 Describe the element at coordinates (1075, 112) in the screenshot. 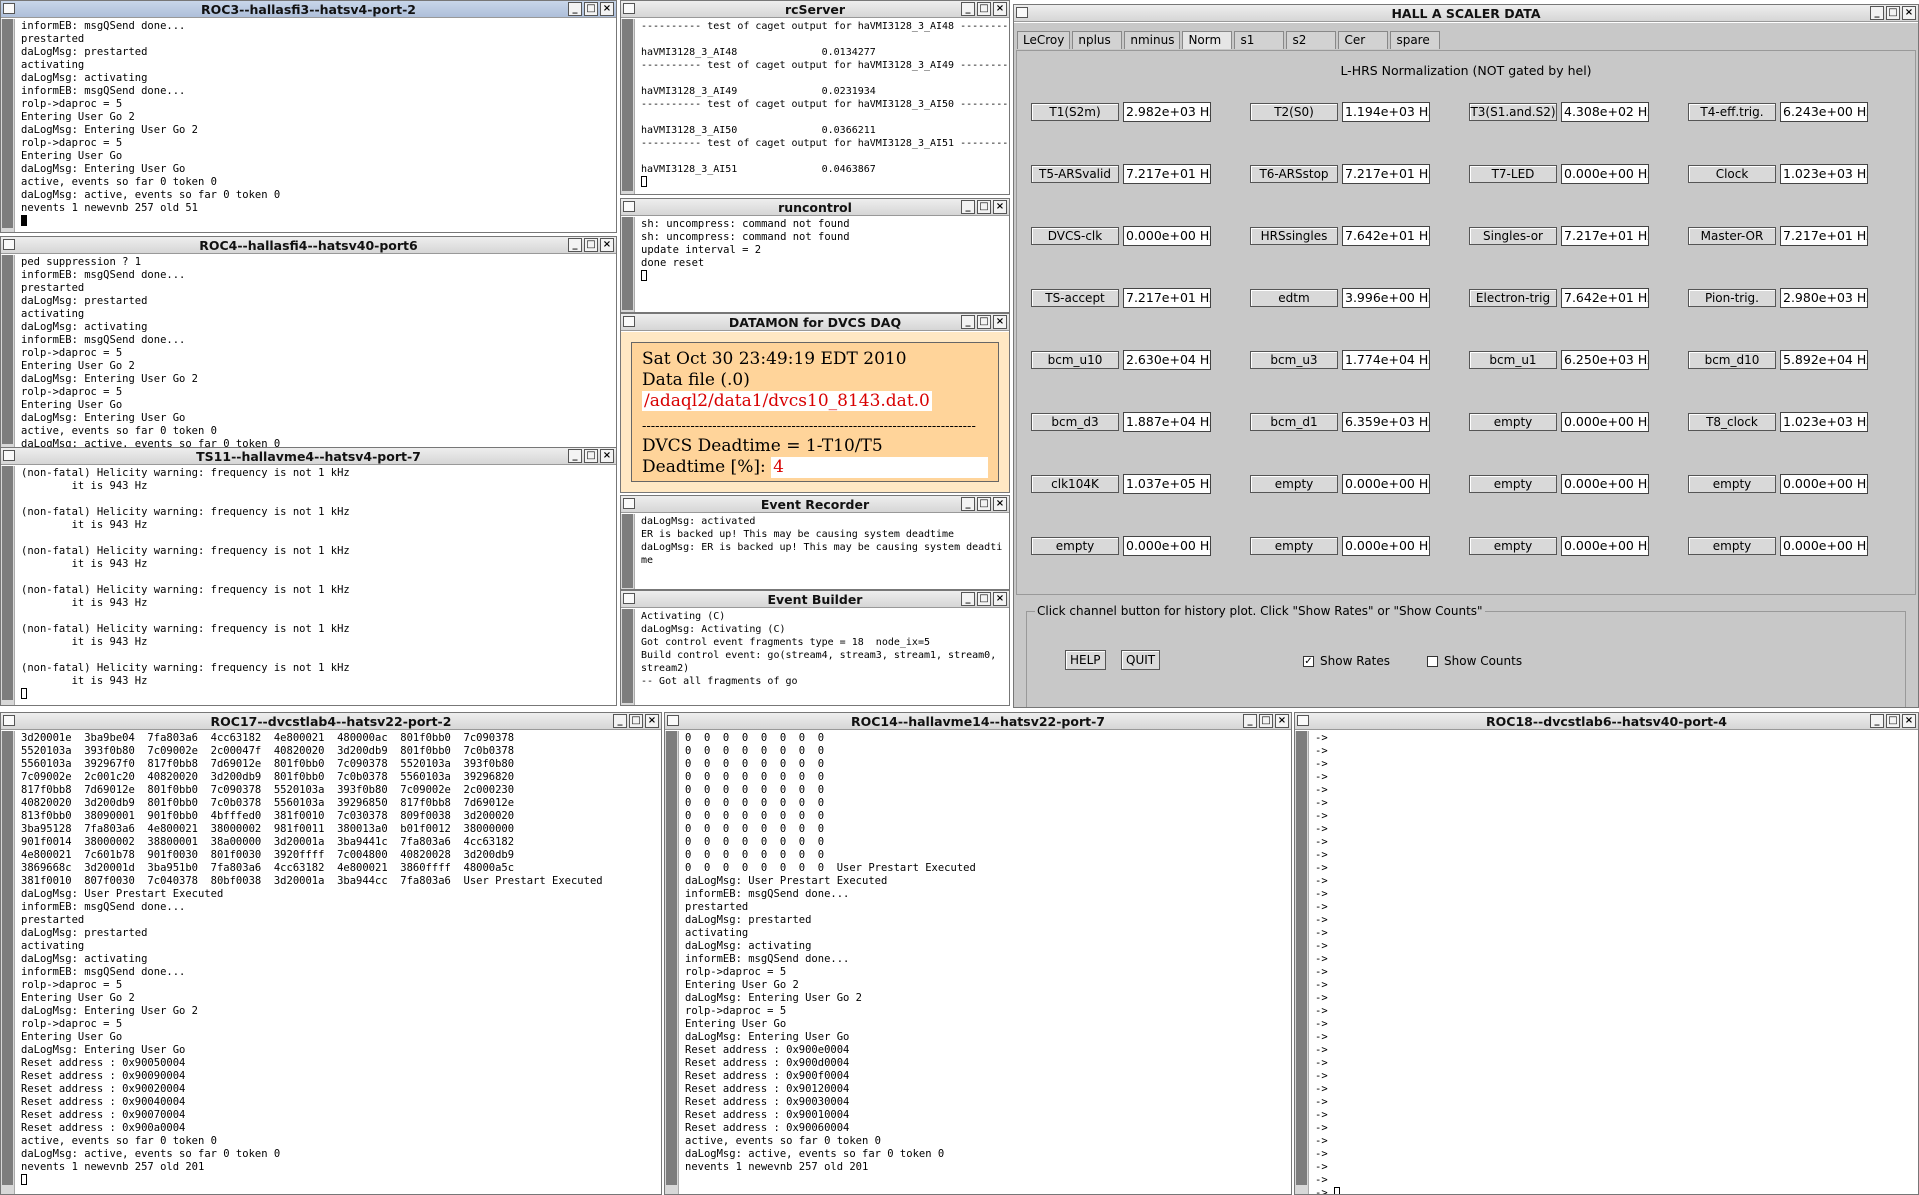

I see `channel-button: T1(S2m)` at that location.